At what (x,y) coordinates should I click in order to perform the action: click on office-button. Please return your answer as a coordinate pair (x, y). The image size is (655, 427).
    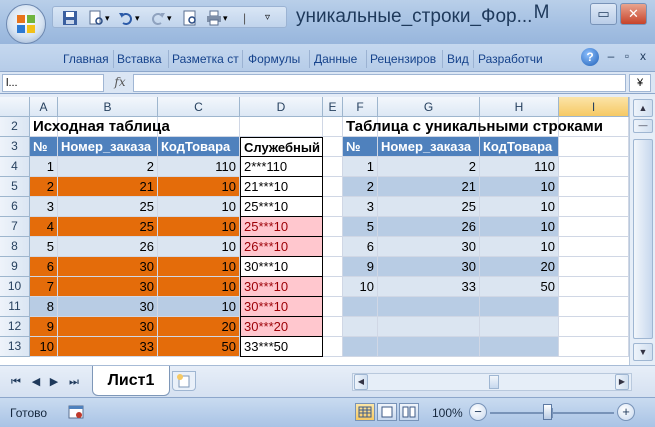
    Looking at the image, I should click on (26, 24).